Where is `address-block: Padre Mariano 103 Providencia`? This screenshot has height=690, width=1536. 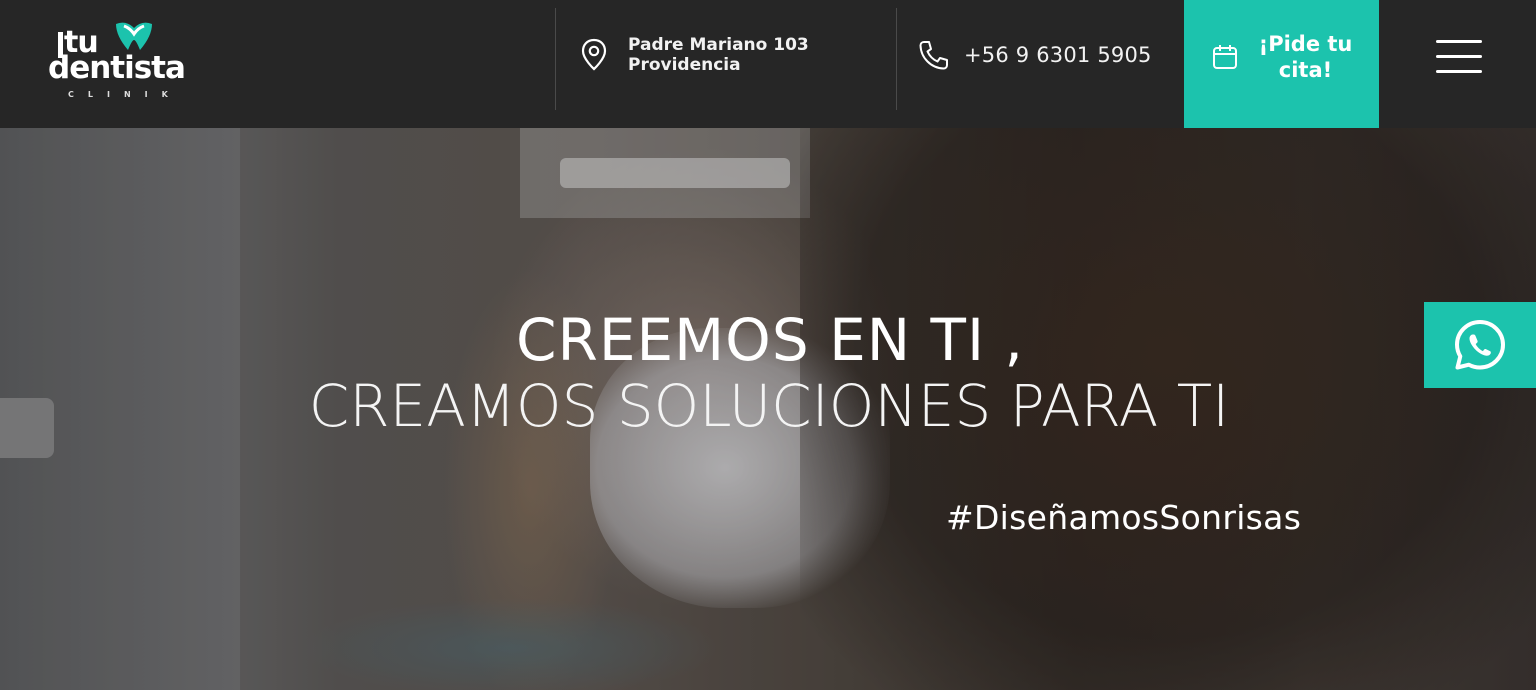 address-block: Padre Mariano 103 Providencia is located at coordinates (694, 55).